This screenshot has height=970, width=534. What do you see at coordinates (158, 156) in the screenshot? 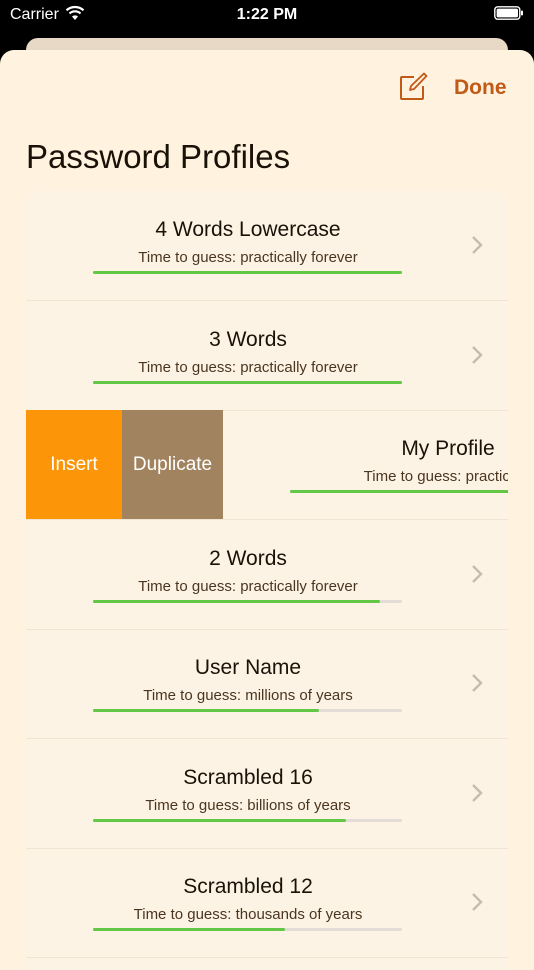
I see `page-title: Password Profiles` at bounding box center [158, 156].